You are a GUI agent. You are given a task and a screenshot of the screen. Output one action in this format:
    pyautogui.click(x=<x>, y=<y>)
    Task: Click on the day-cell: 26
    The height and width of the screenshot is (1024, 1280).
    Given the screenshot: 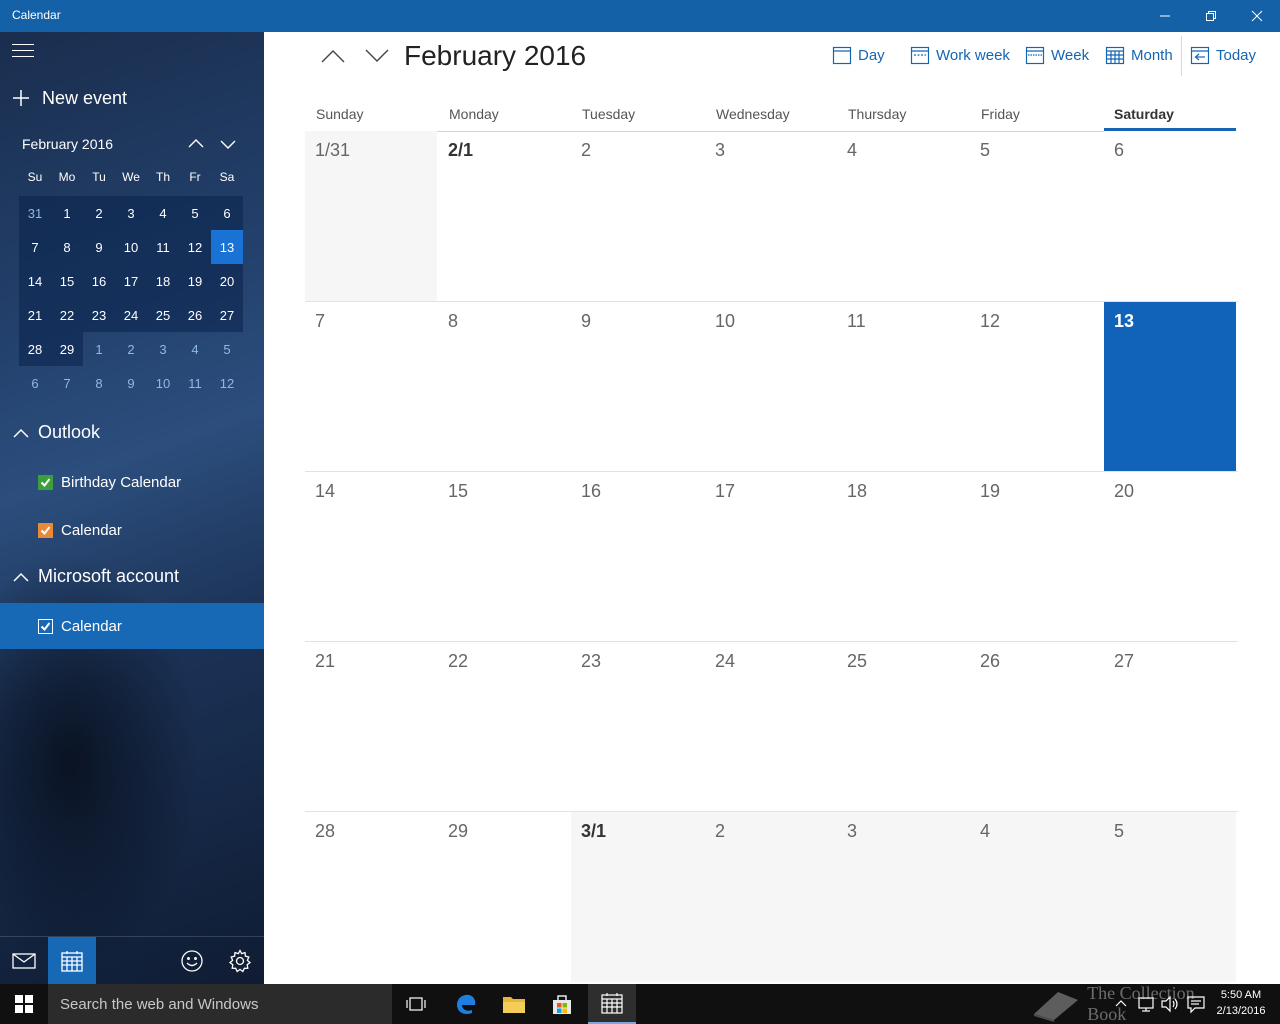 What is the action you would take?
    pyautogui.click(x=1037, y=727)
    